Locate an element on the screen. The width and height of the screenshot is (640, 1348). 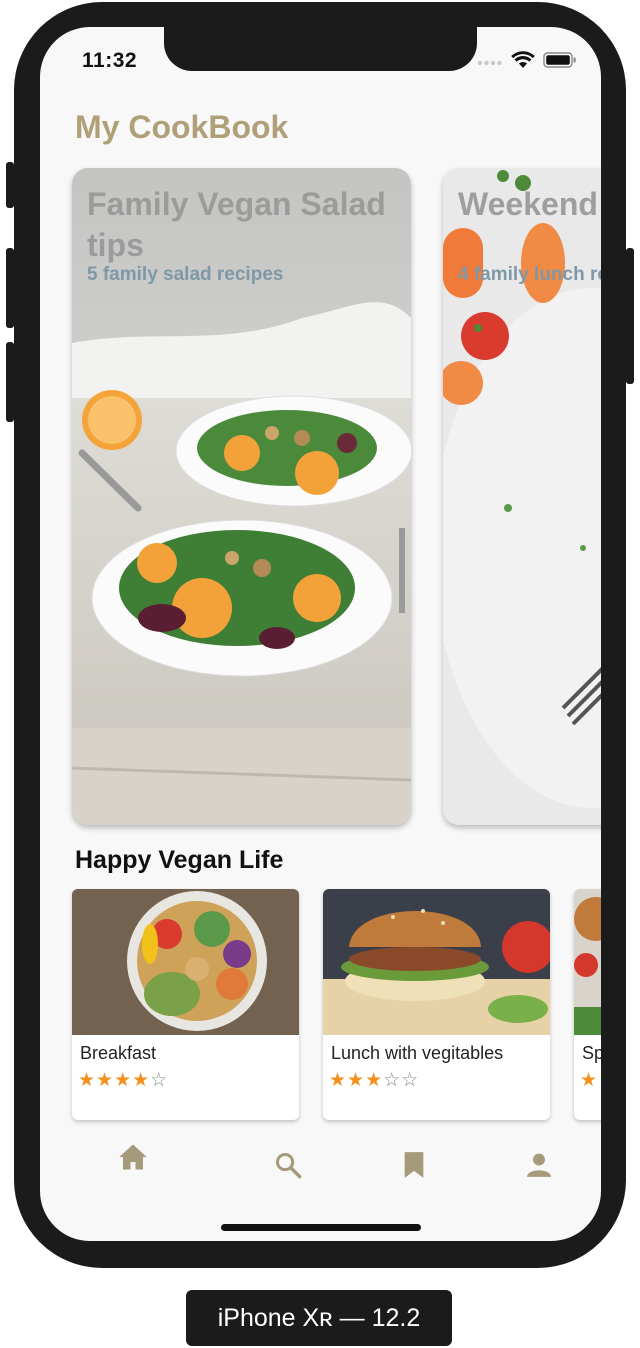
signal-icon is located at coordinates (490, 63).